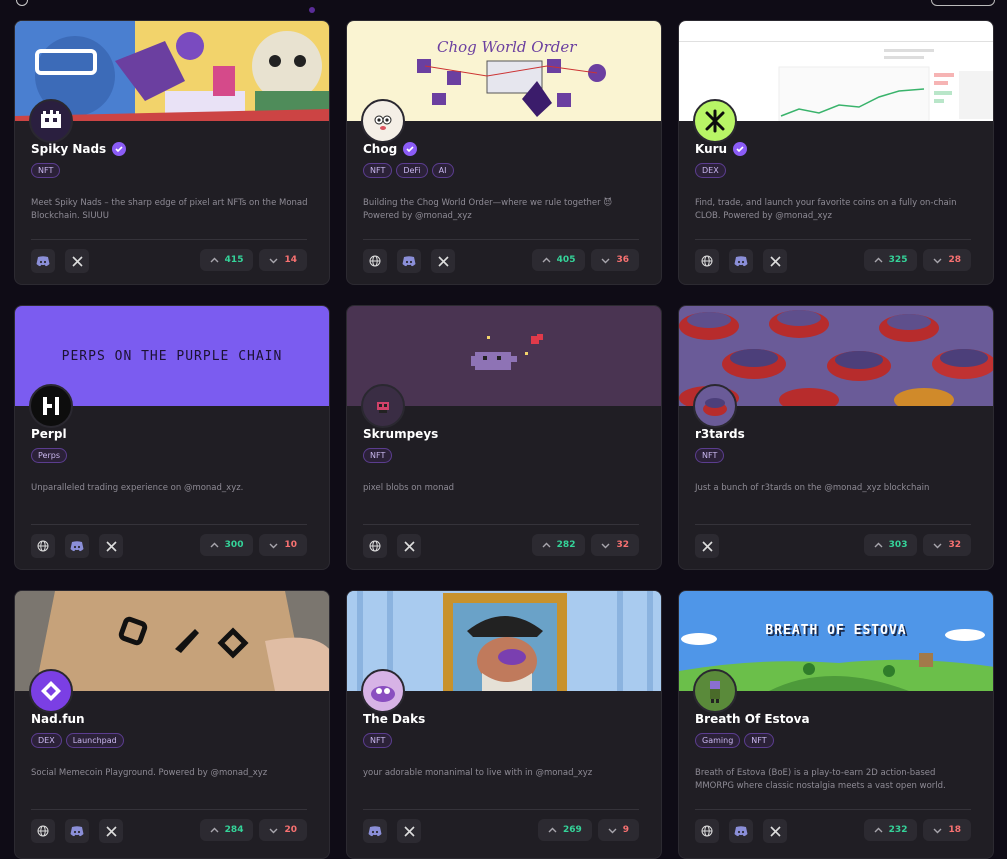 This screenshot has width=1007, height=859. Describe the element at coordinates (947, 830) in the screenshot. I see `downvote-button: 18` at that location.